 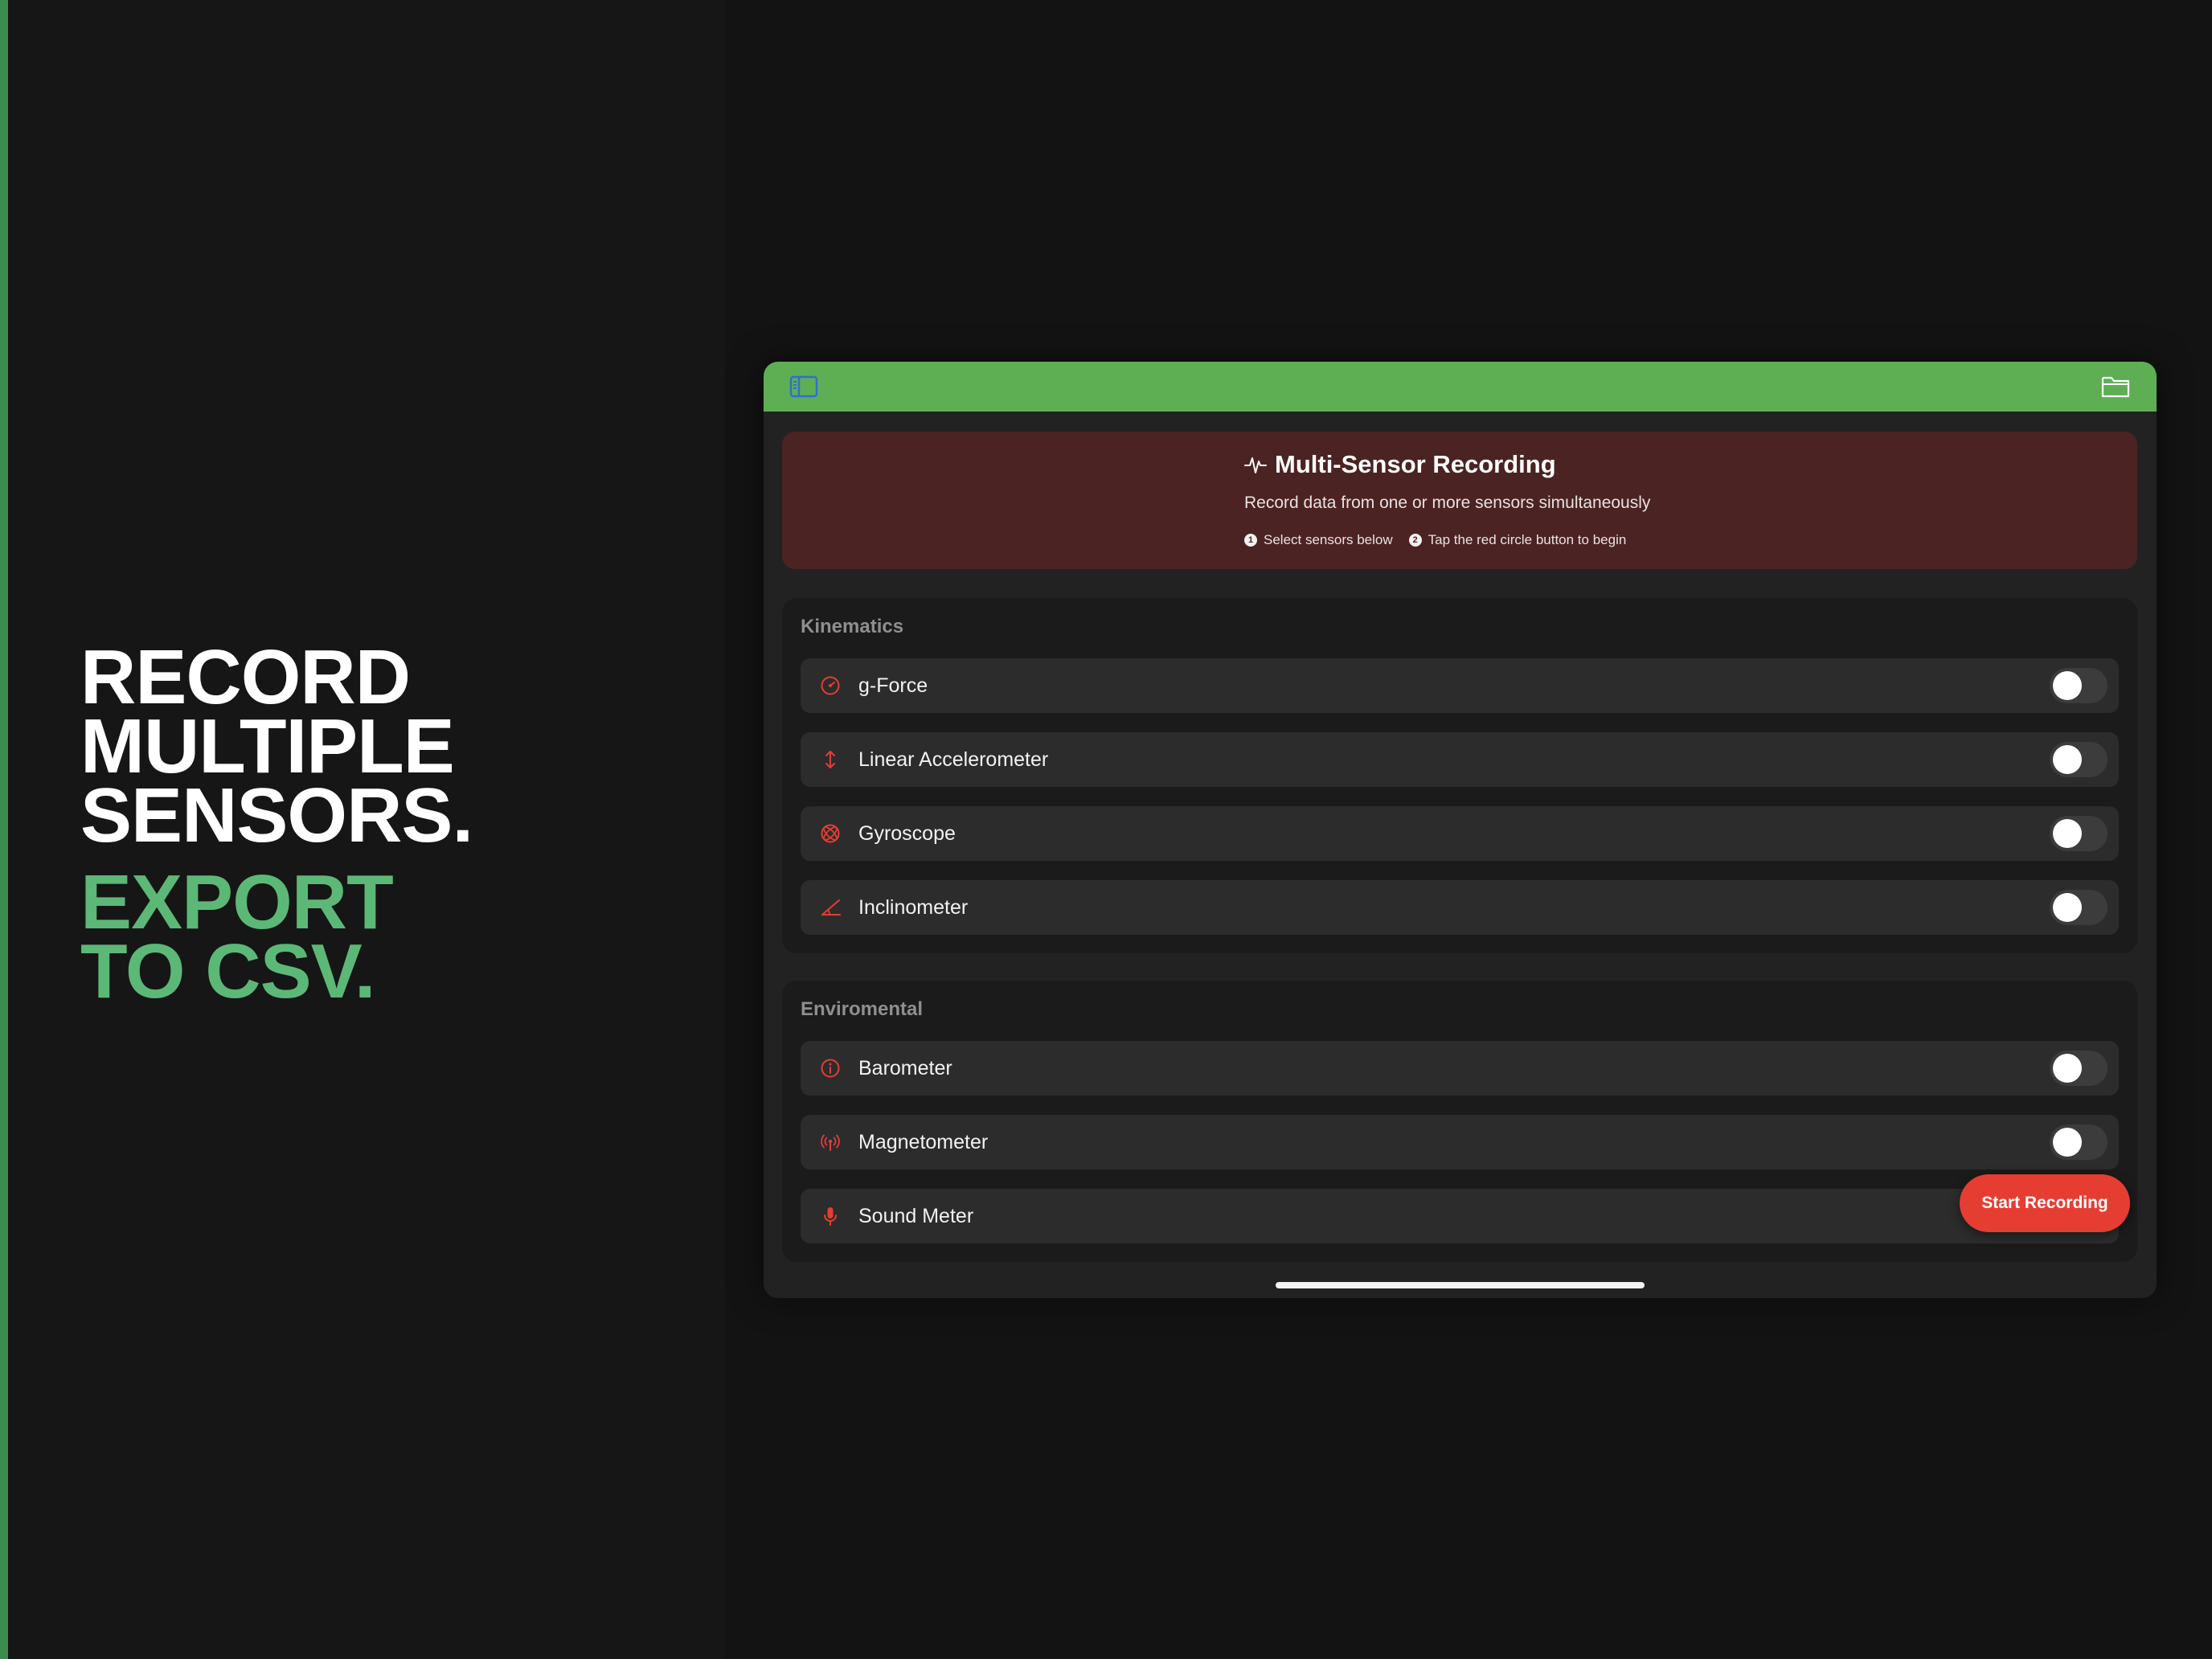 I want to click on banner-title-row: Multi-Sensor Recording, so click(x=1400, y=464).